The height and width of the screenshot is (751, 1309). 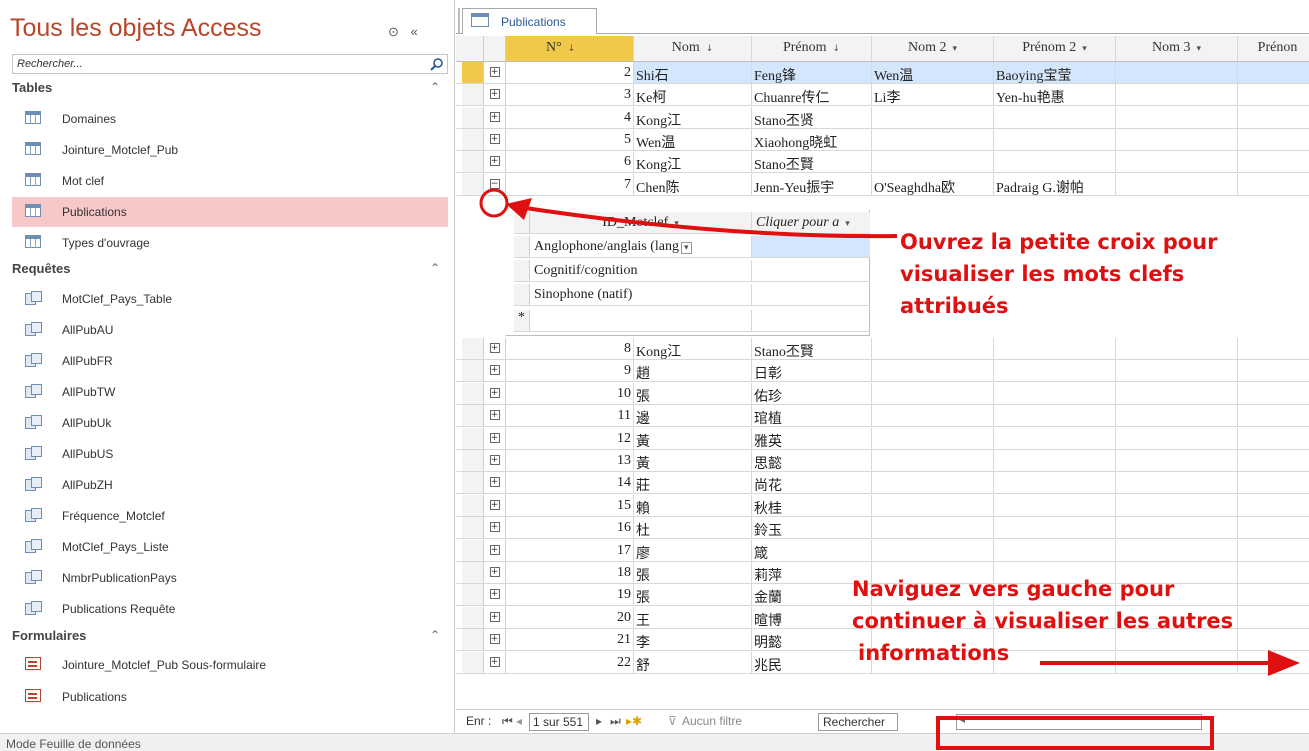 What do you see at coordinates (230, 516) in the screenshot?
I see `nav-item-frequence-motclef: Fréquence_Motclef` at bounding box center [230, 516].